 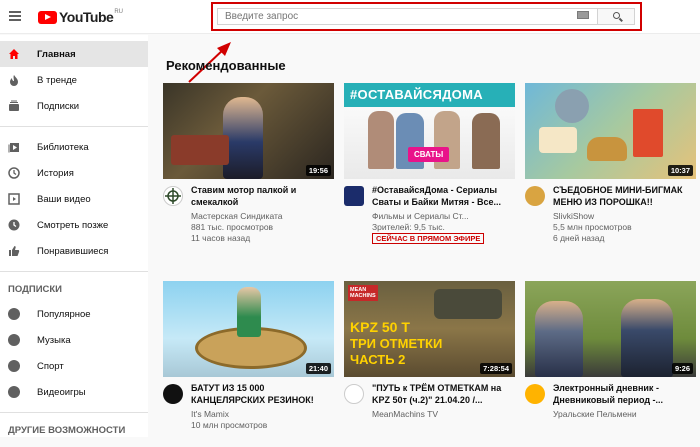 What do you see at coordinates (14, 251) in the screenshot?
I see `like-icon` at bounding box center [14, 251].